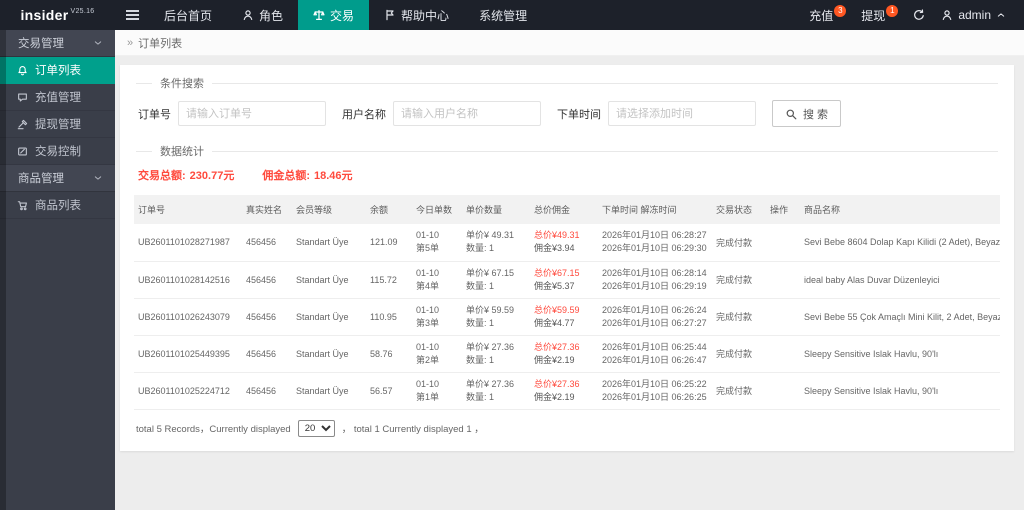  Describe the element at coordinates (496, 391) in the screenshot. I see `cell-unit-price-qty: 单价¥ 27.36 数量: 1` at that location.